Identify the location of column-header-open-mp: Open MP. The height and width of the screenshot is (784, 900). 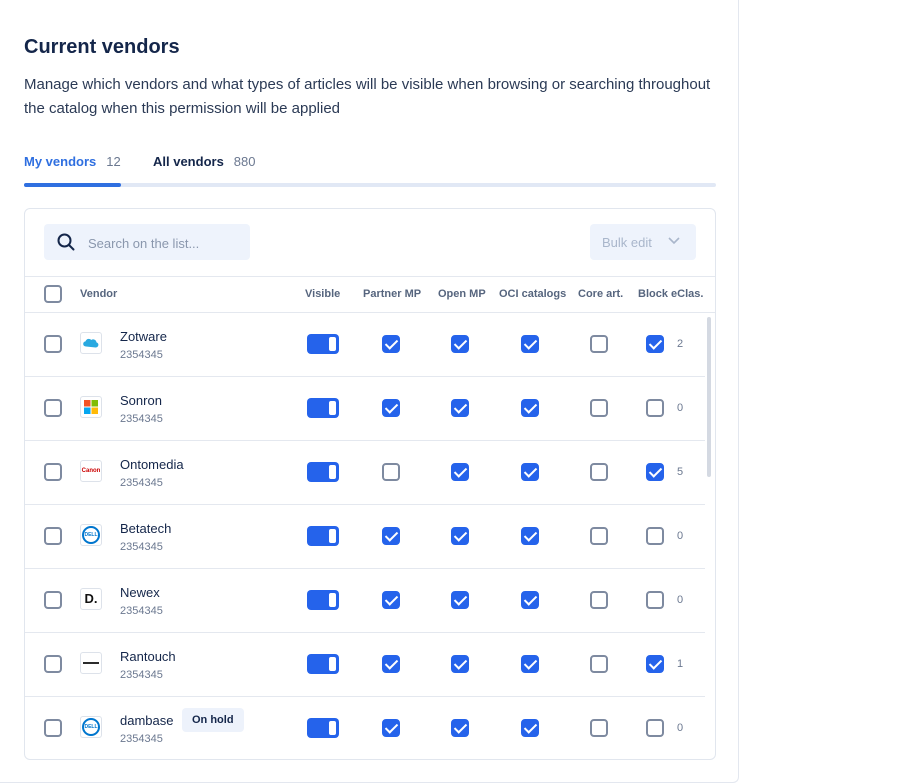
(462, 294).